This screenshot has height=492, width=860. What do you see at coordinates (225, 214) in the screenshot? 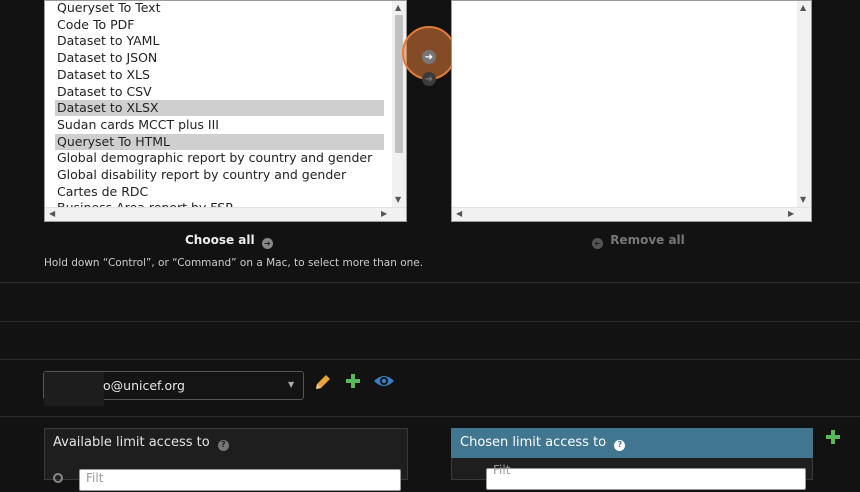
I see `available-horizontal-scrollbar: ◀ ▶` at bounding box center [225, 214].